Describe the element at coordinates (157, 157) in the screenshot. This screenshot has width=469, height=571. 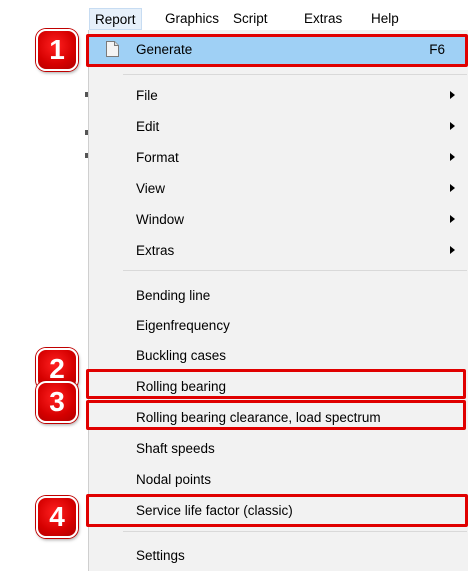
I see `menu-item-label: Format` at that location.